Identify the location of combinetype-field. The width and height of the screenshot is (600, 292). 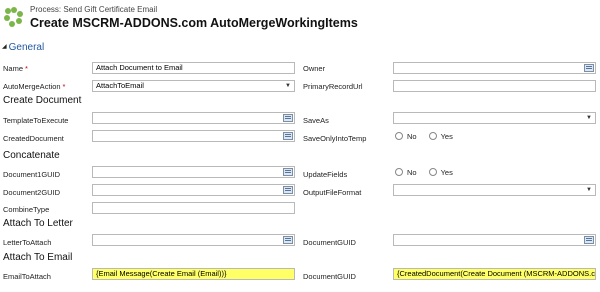
(193, 208).